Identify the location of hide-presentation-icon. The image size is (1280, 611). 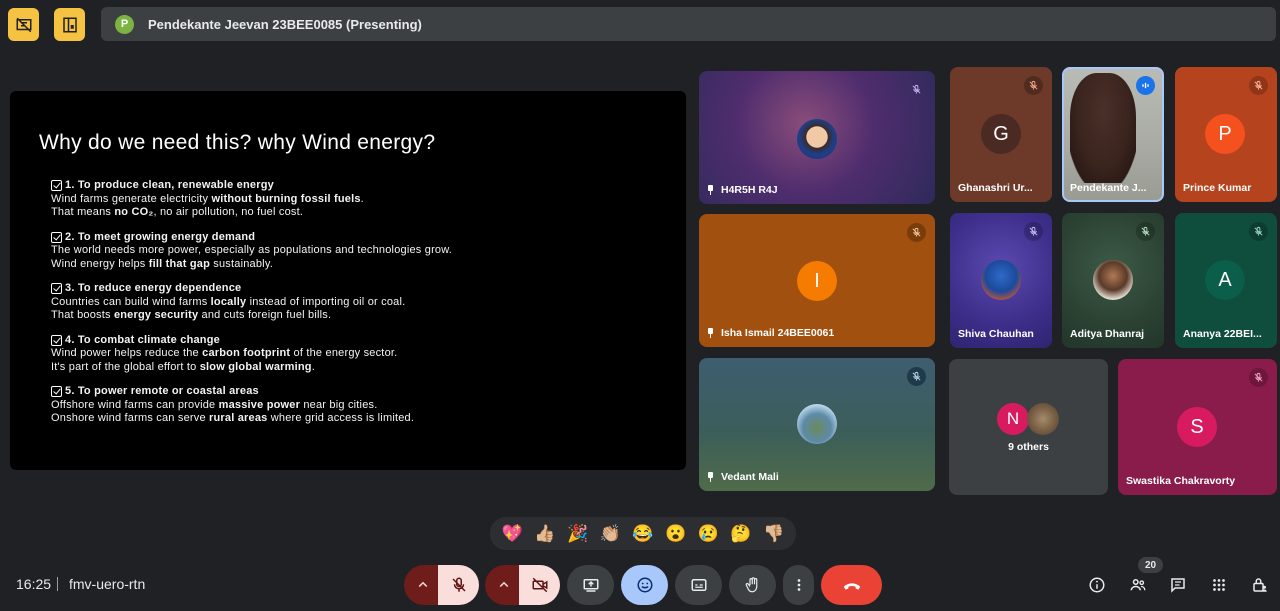
(23, 24).